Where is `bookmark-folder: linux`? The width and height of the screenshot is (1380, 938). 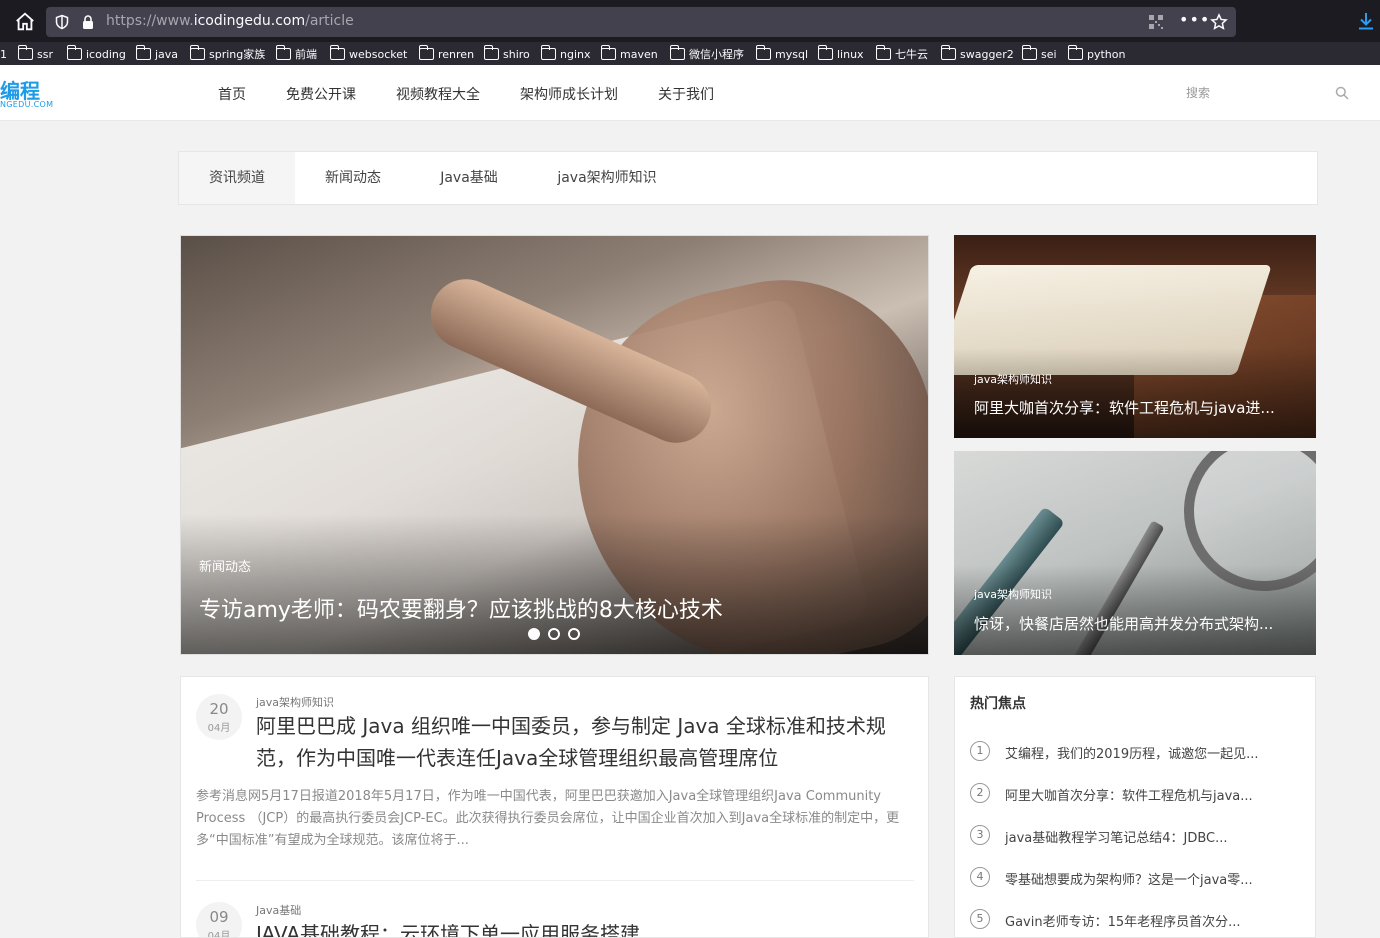 bookmark-folder: linux is located at coordinates (841, 54).